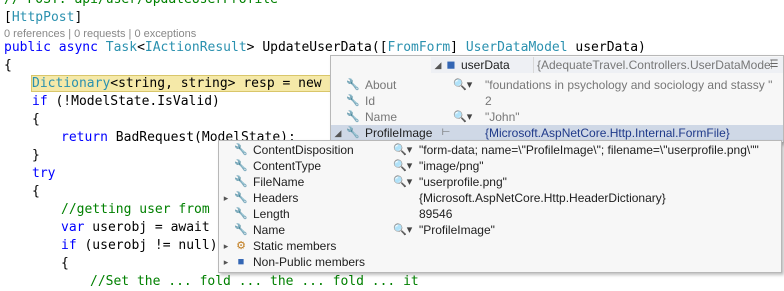 Image resolution: width=784 pixels, height=291 pixels. What do you see at coordinates (446, 133) in the screenshot?
I see `pin-icon: ⊢` at bounding box center [446, 133].